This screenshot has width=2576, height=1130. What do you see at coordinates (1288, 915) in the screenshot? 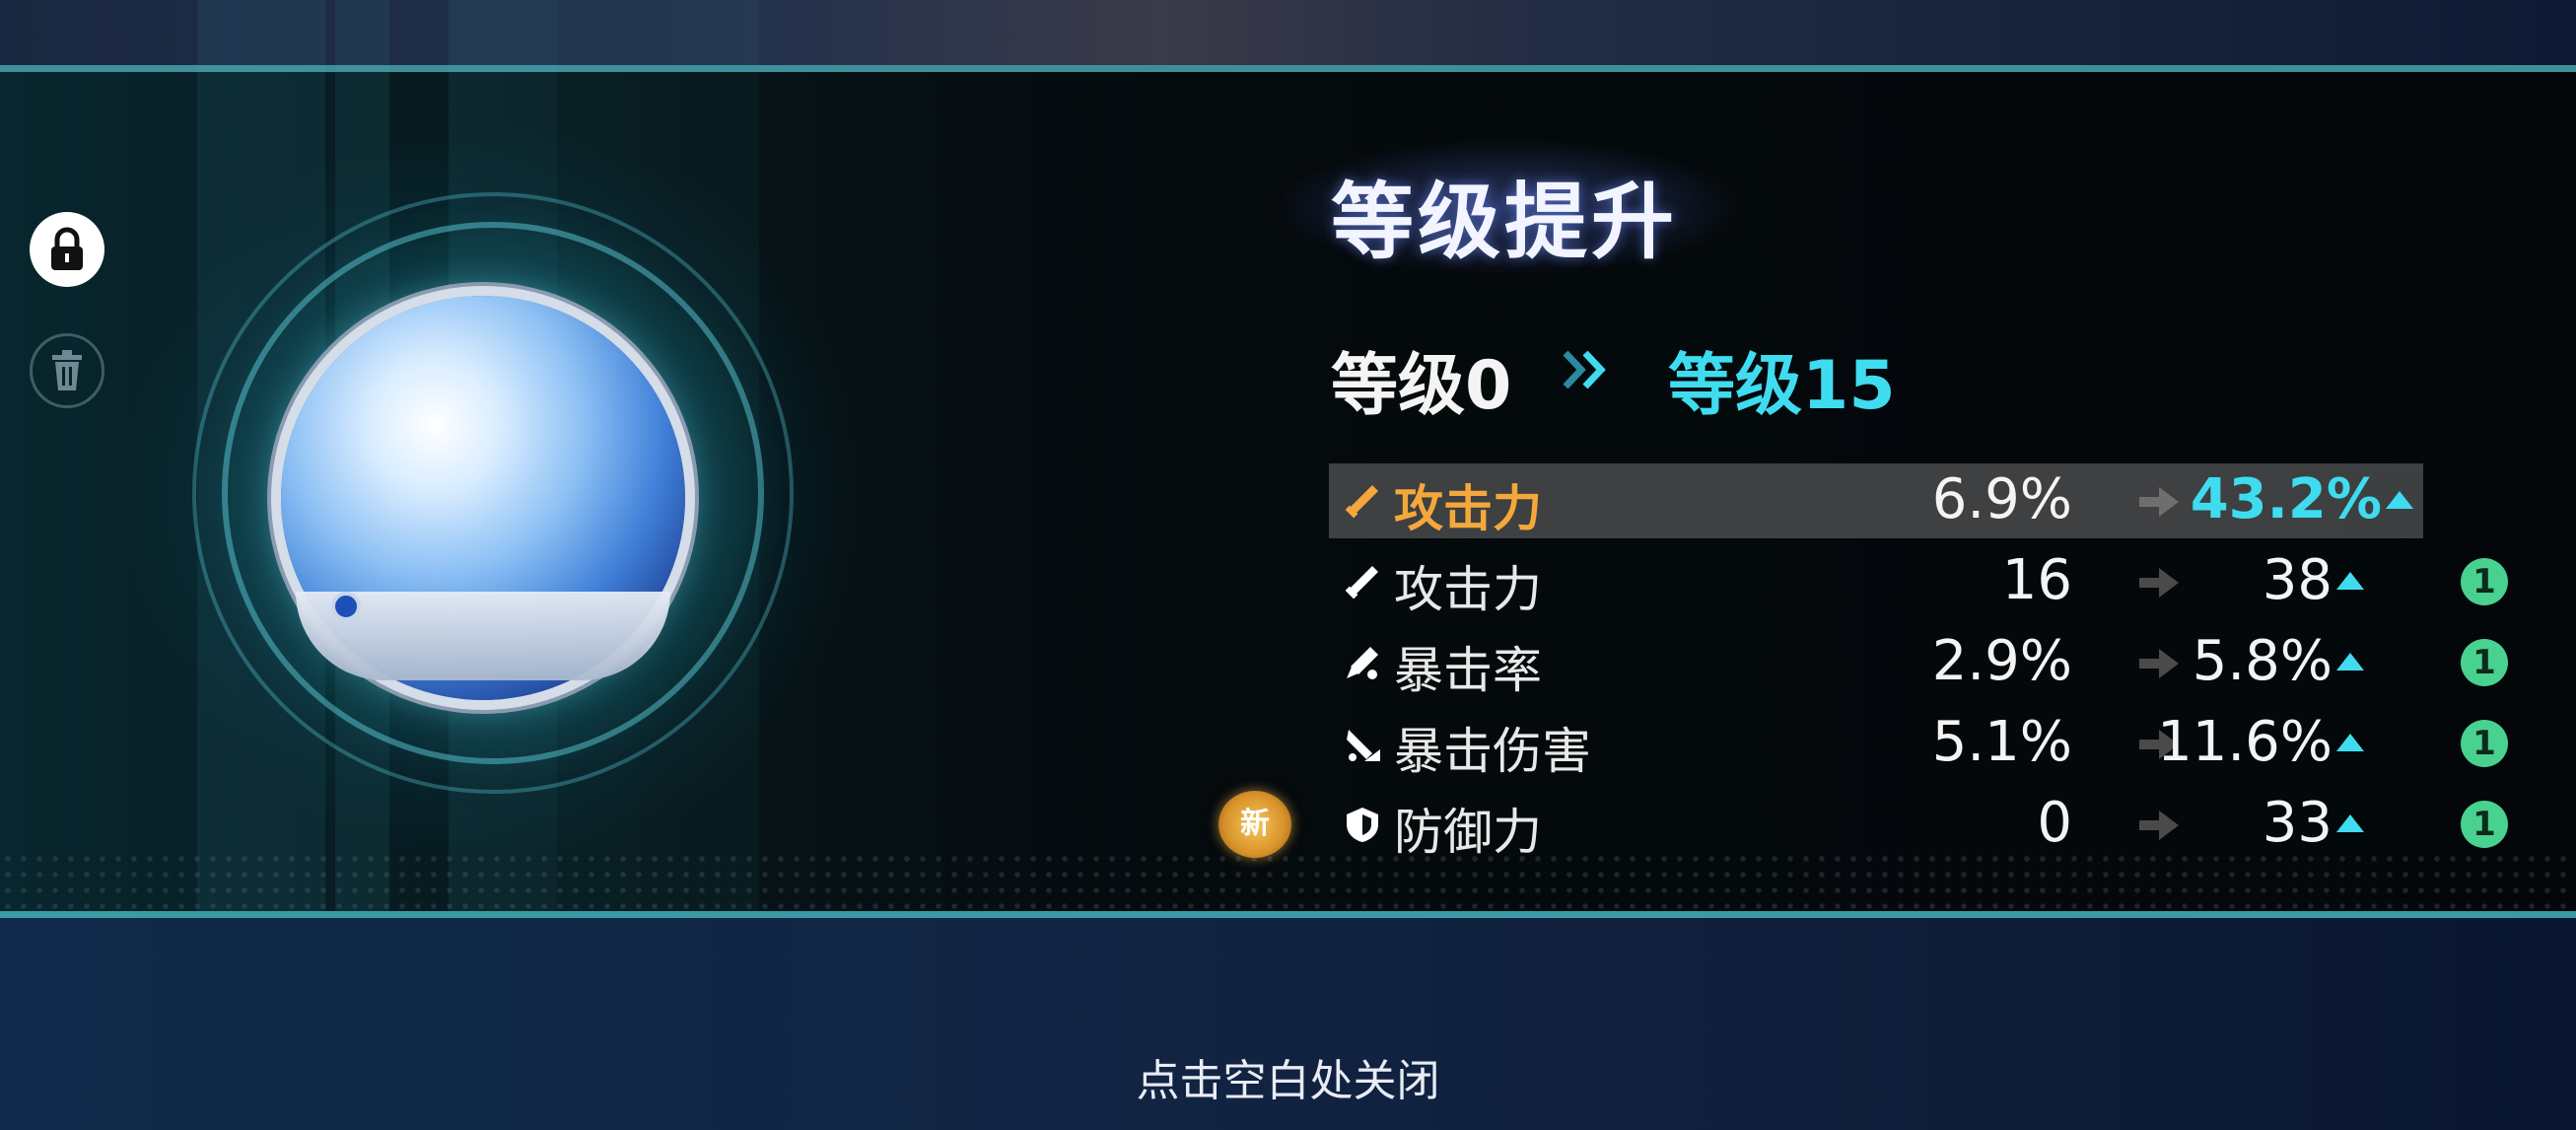
I see `bottom-divider` at bounding box center [1288, 915].